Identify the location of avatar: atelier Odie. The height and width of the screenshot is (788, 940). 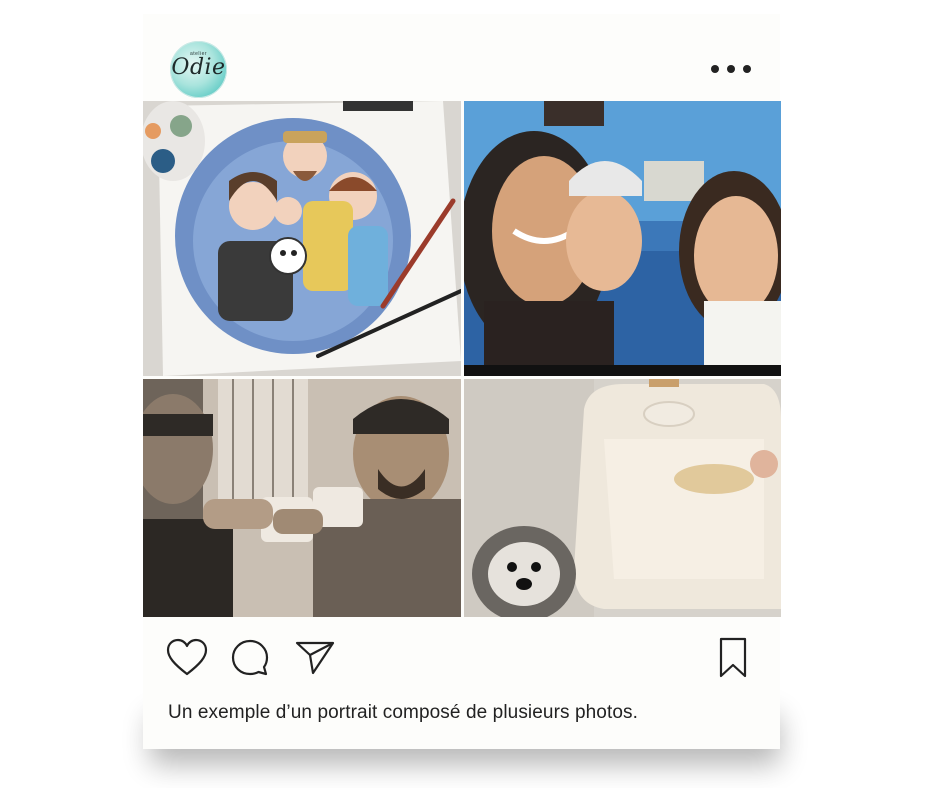
(198, 69).